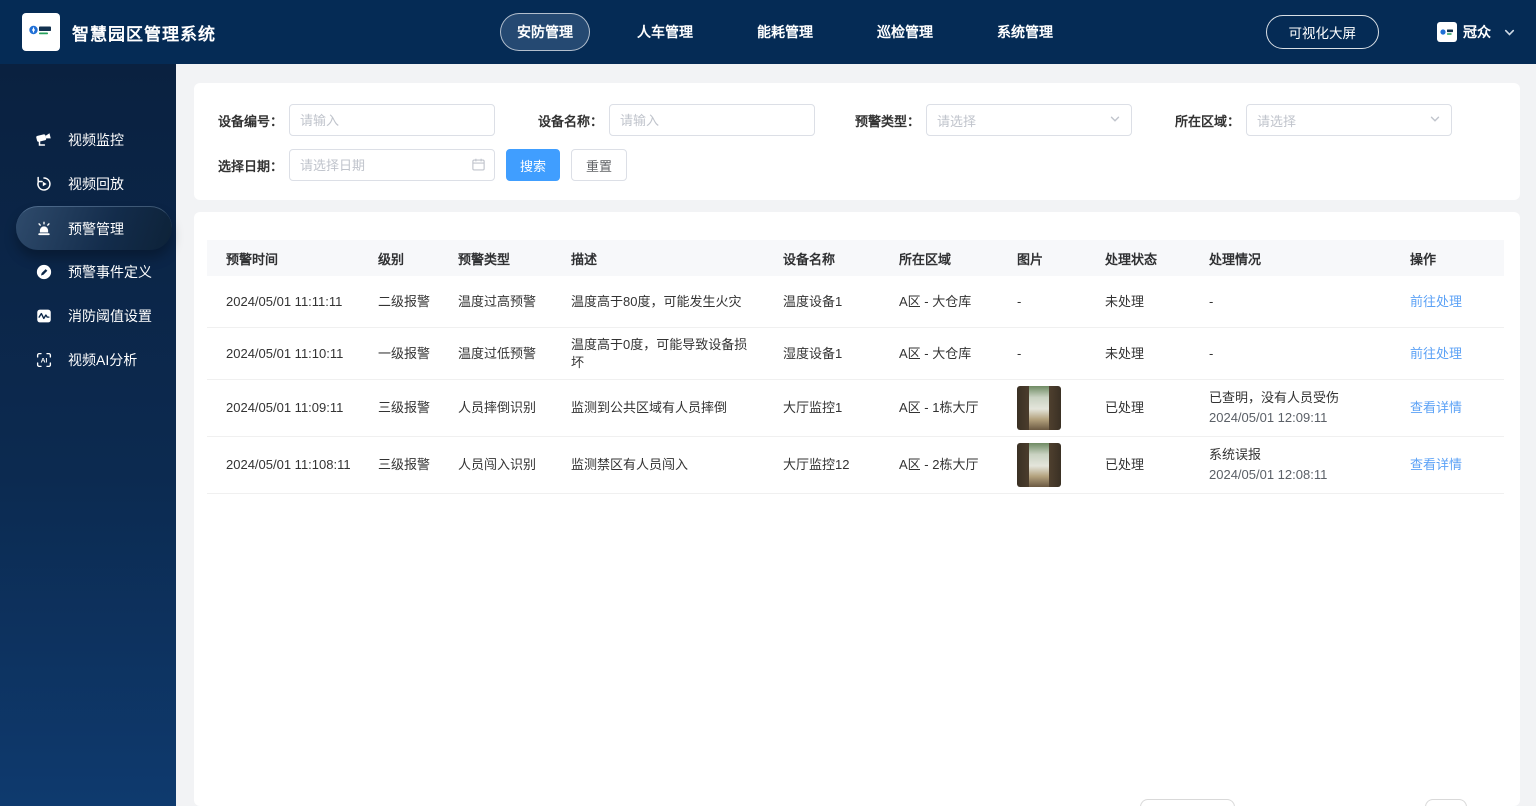  What do you see at coordinates (1025, 32) in the screenshot?
I see `nav-item: 系统管理` at bounding box center [1025, 32].